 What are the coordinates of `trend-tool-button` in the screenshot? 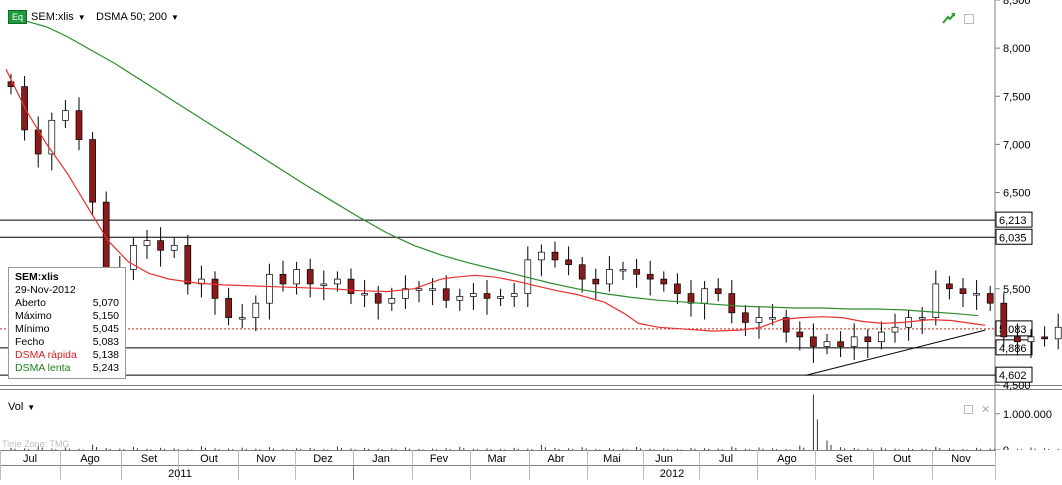 It's located at (949, 18).